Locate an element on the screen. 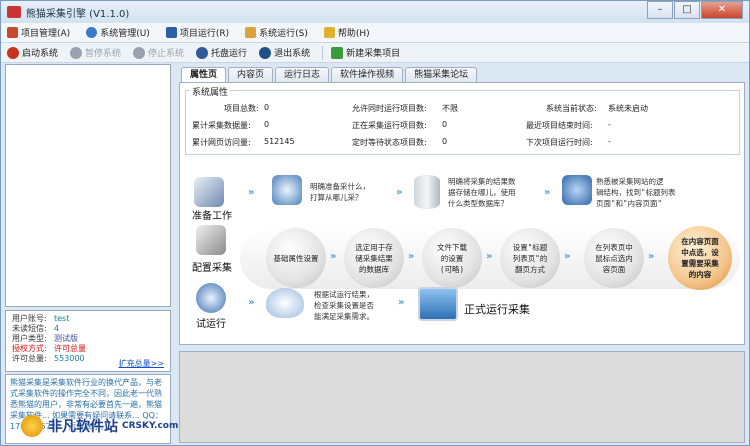  cubes-icon is located at coordinates (211, 240).